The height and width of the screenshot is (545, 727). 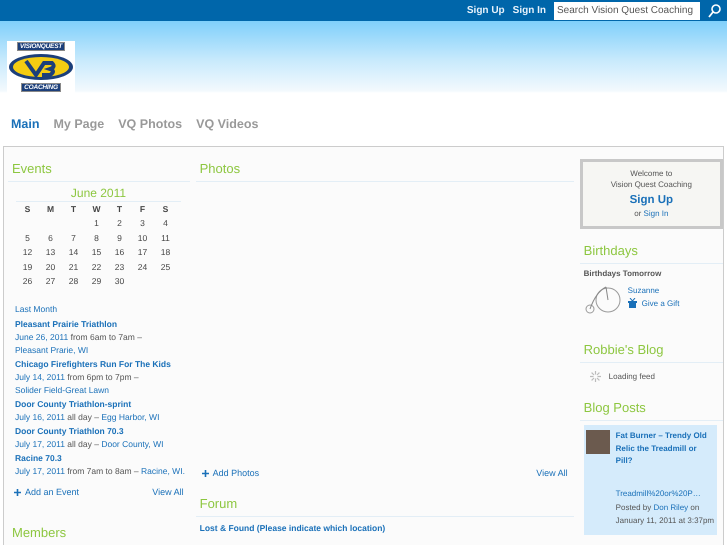 I want to click on event-title-link: Pleasant Prairie Triathlon, so click(x=100, y=325).